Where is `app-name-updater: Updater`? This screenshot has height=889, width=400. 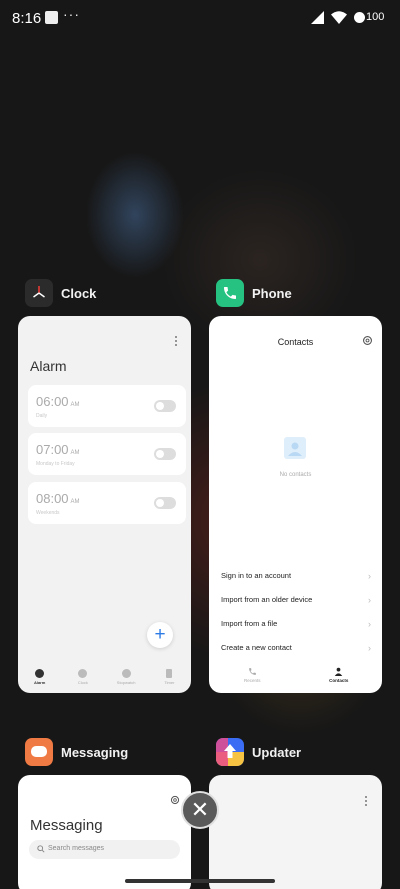 app-name-updater: Updater is located at coordinates (277, 752).